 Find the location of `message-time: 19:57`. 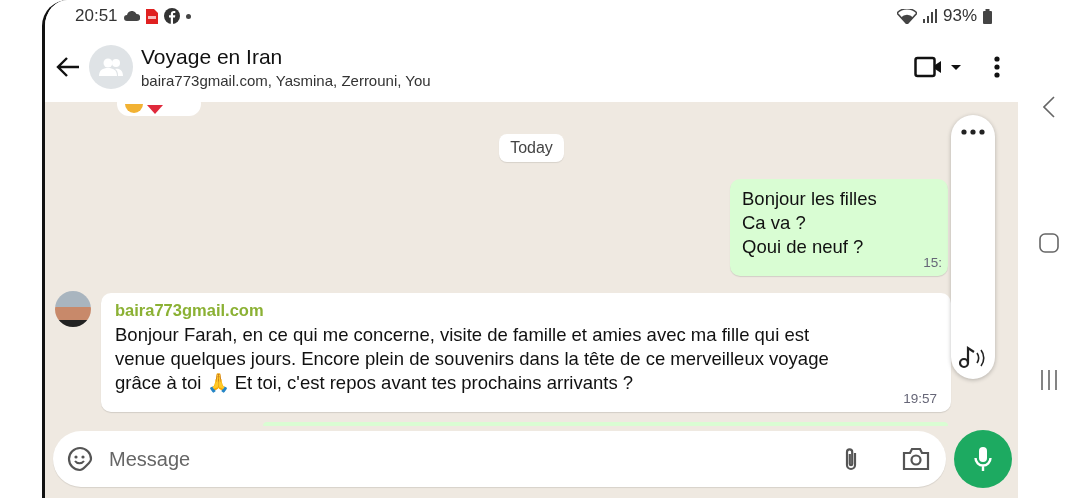

message-time: 19:57 is located at coordinates (920, 398).